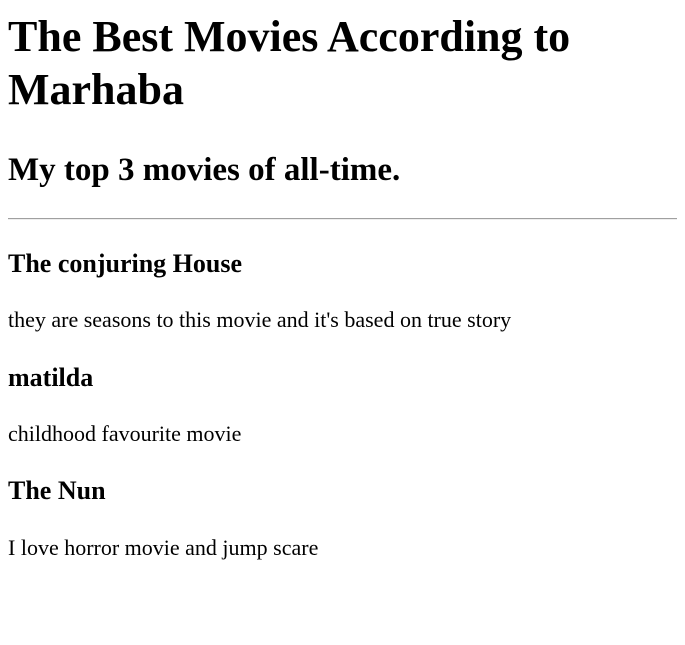 This screenshot has width=685, height=645. Describe the element at coordinates (57, 491) in the screenshot. I see `movie-title: The Nun` at that location.